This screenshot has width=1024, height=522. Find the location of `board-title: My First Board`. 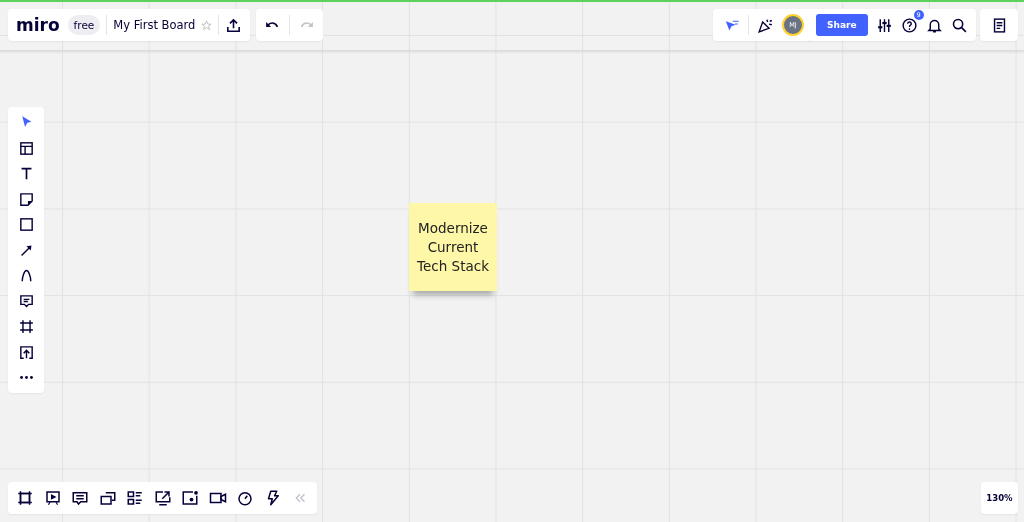

board-title: My First Board is located at coordinates (154, 25).